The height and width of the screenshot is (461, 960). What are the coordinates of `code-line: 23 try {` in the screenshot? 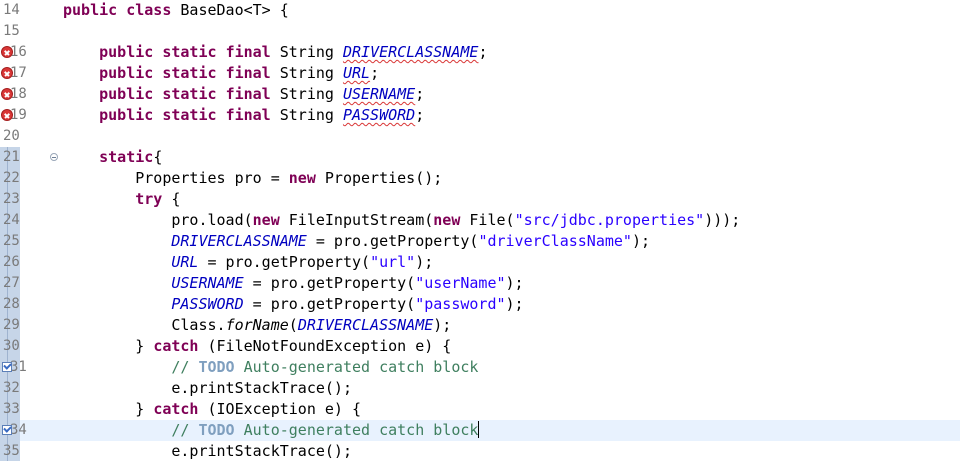 It's located at (480, 199).